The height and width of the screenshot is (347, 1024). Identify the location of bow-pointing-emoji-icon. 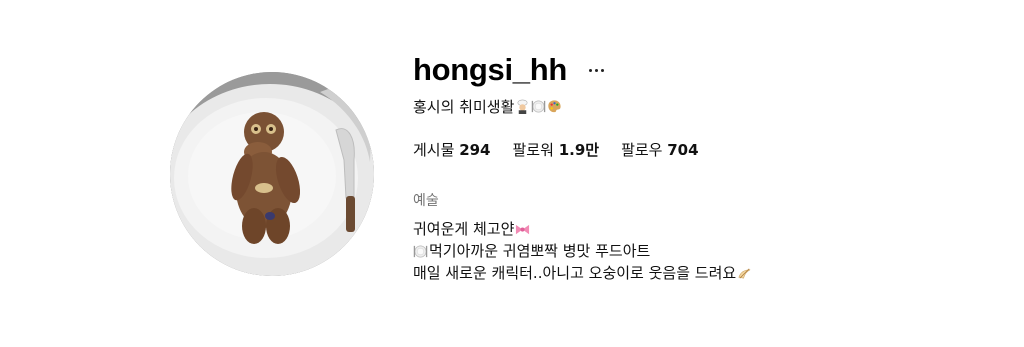
(744, 273).